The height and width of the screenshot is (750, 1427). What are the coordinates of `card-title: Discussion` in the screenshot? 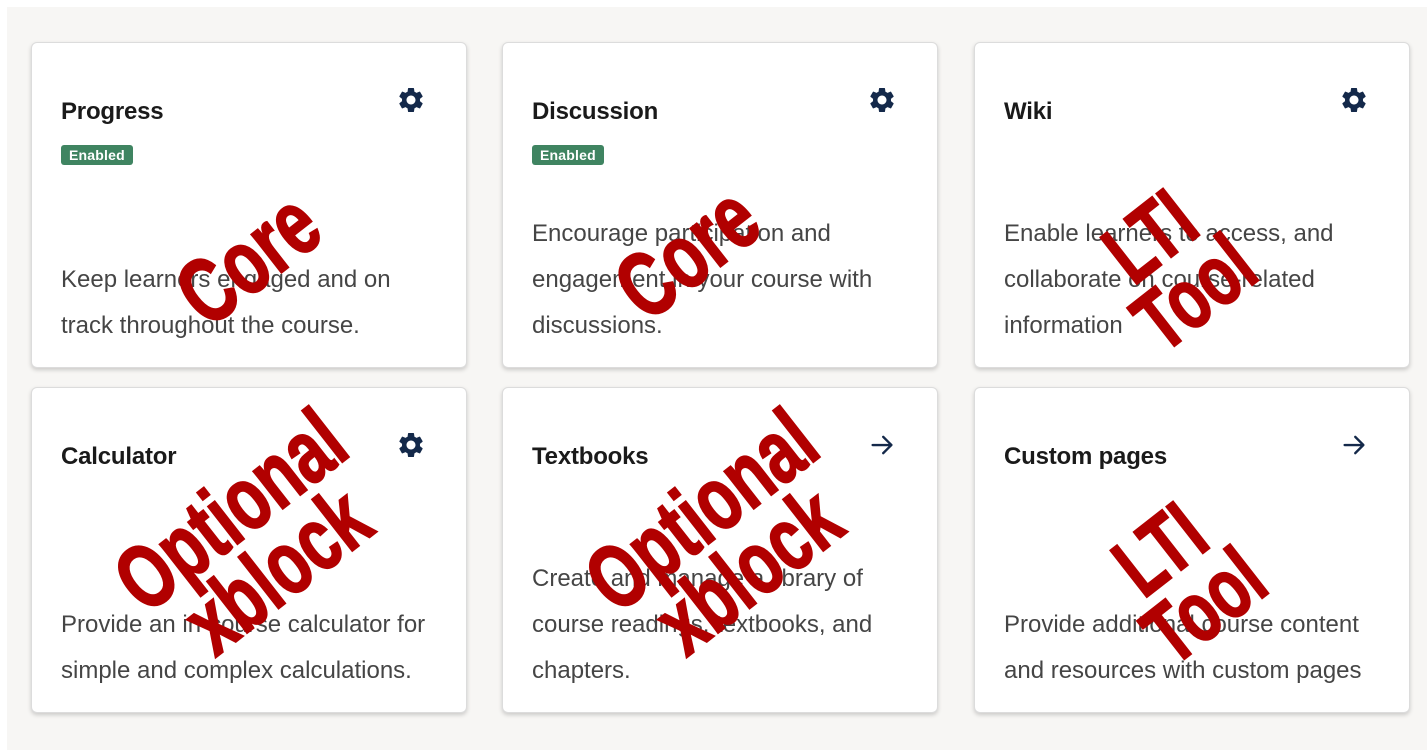 It's located at (595, 111).